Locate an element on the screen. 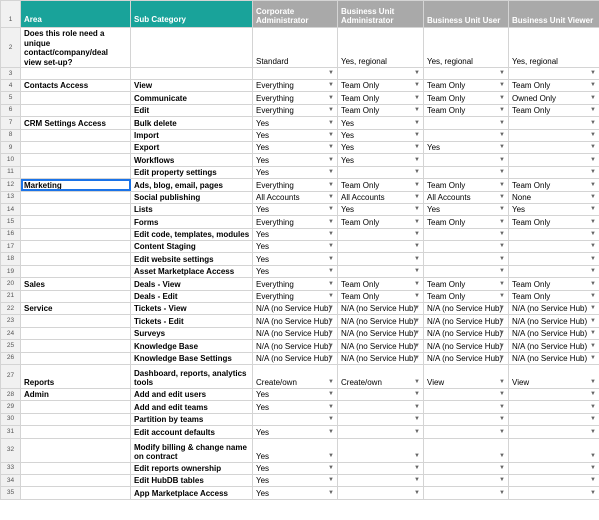 The width and height of the screenshot is (599, 520). sub-category-cell: Bulk delete is located at coordinates (191, 123).